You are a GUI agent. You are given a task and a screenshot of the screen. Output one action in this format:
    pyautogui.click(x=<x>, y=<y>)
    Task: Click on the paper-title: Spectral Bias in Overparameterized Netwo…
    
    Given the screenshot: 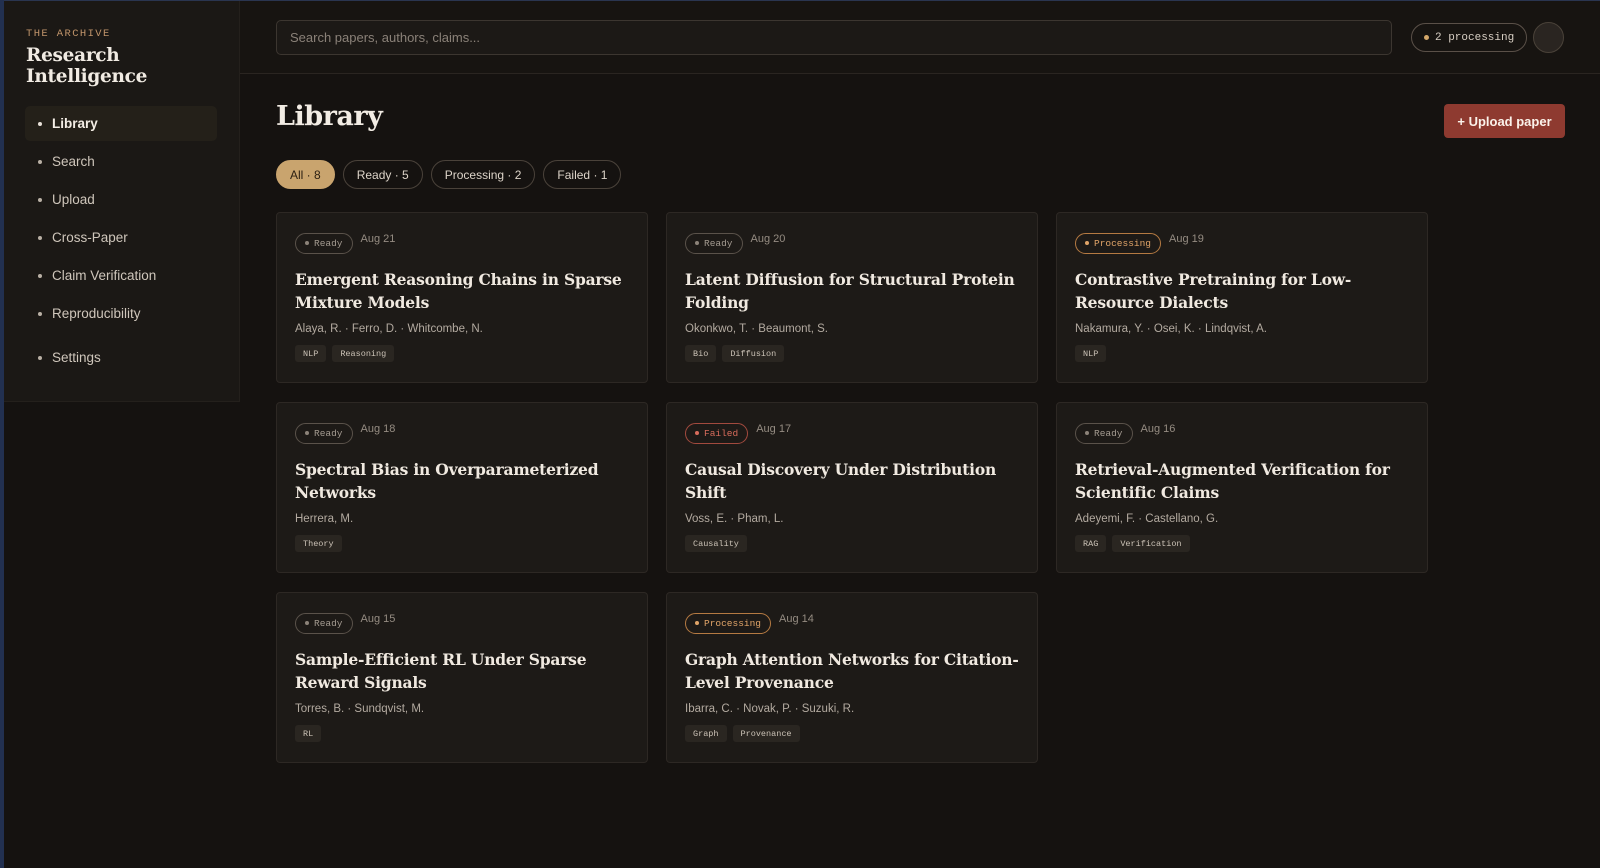 What is the action you would take?
    pyautogui.click(x=447, y=481)
    